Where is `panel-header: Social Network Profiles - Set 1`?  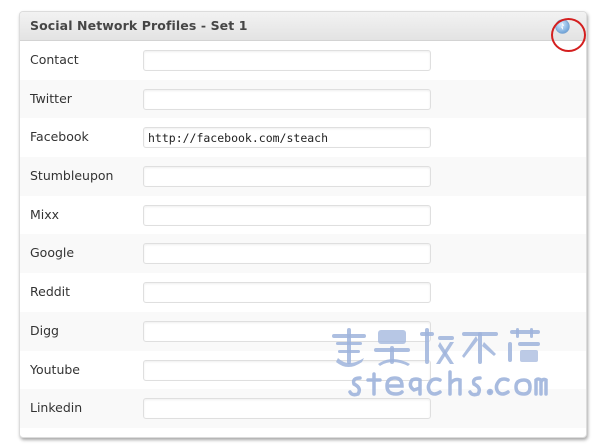 panel-header: Social Network Profiles - Set 1 is located at coordinates (303, 32).